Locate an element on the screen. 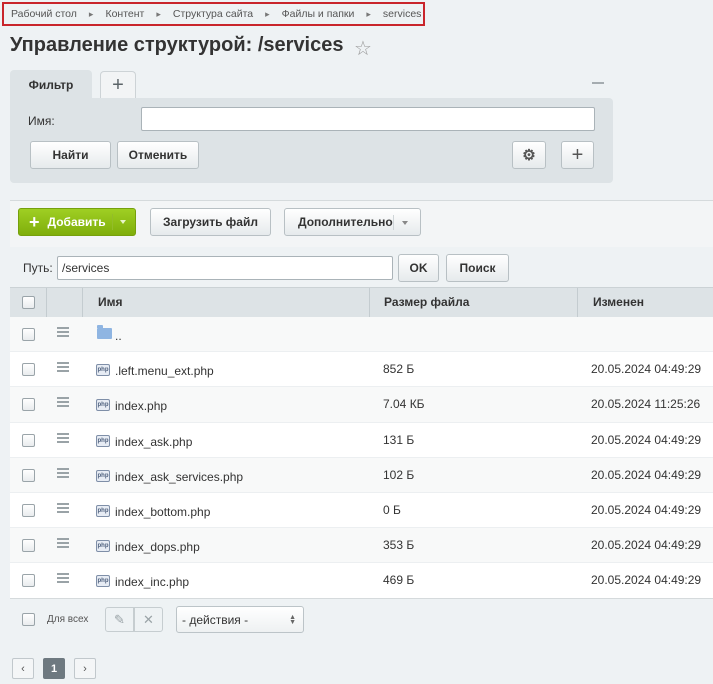 The width and height of the screenshot is (713, 684). file-size: 353 Б is located at coordinates (399, 545).